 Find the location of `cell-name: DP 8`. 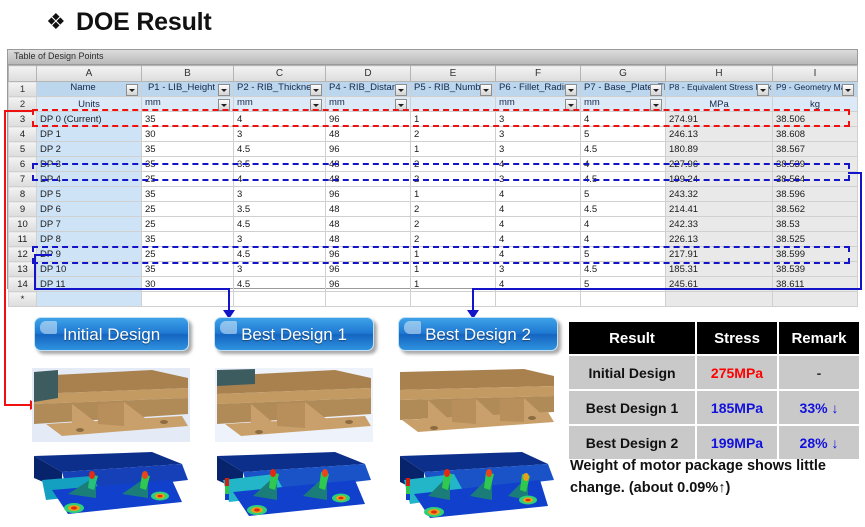

cell-name: DP 8 is located at coordinates (89, 239).